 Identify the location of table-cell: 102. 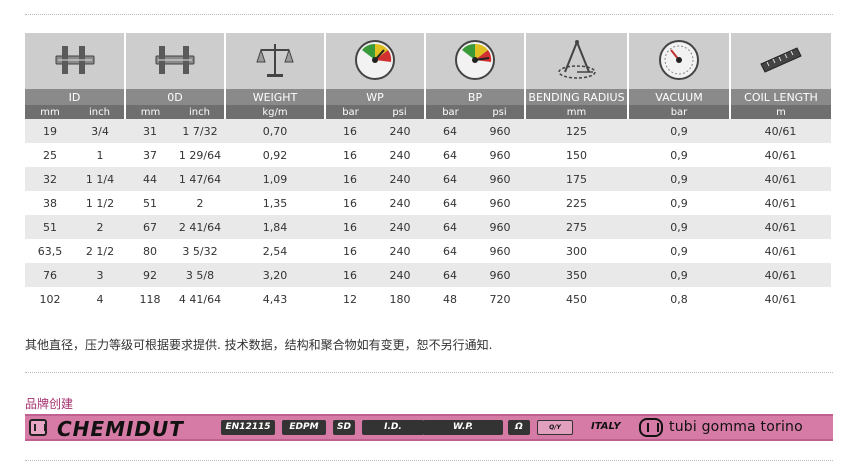
(50, 299).